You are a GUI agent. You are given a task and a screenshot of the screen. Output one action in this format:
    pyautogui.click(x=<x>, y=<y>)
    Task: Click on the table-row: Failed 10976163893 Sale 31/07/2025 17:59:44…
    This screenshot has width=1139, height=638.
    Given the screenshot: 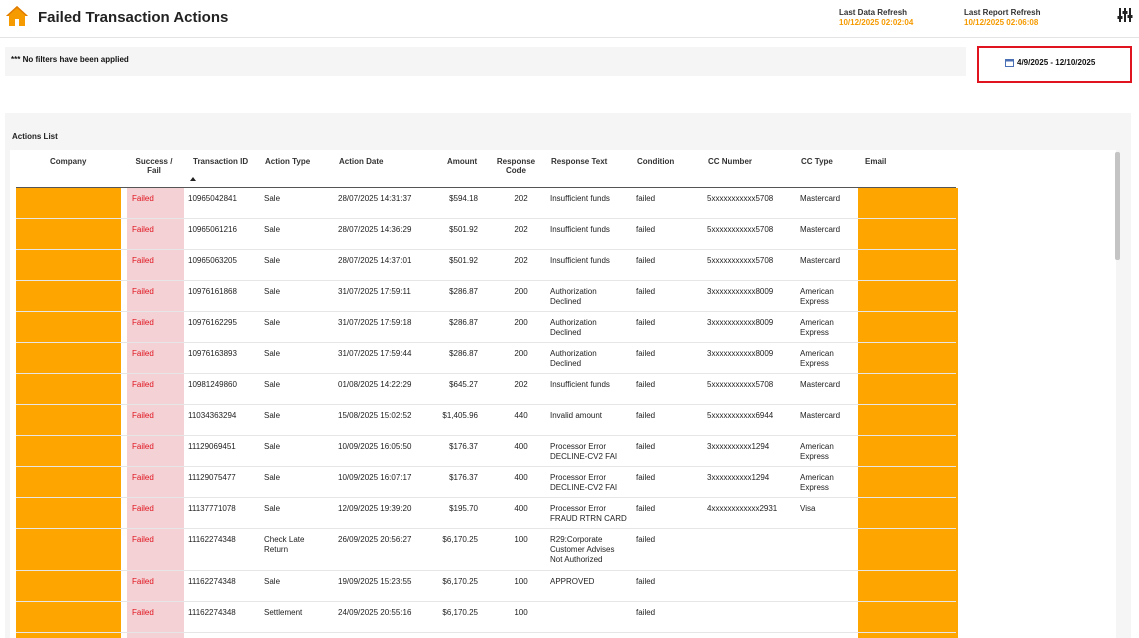 What is the action you would take?
    pyautogui.click(x=486, y=358)
    